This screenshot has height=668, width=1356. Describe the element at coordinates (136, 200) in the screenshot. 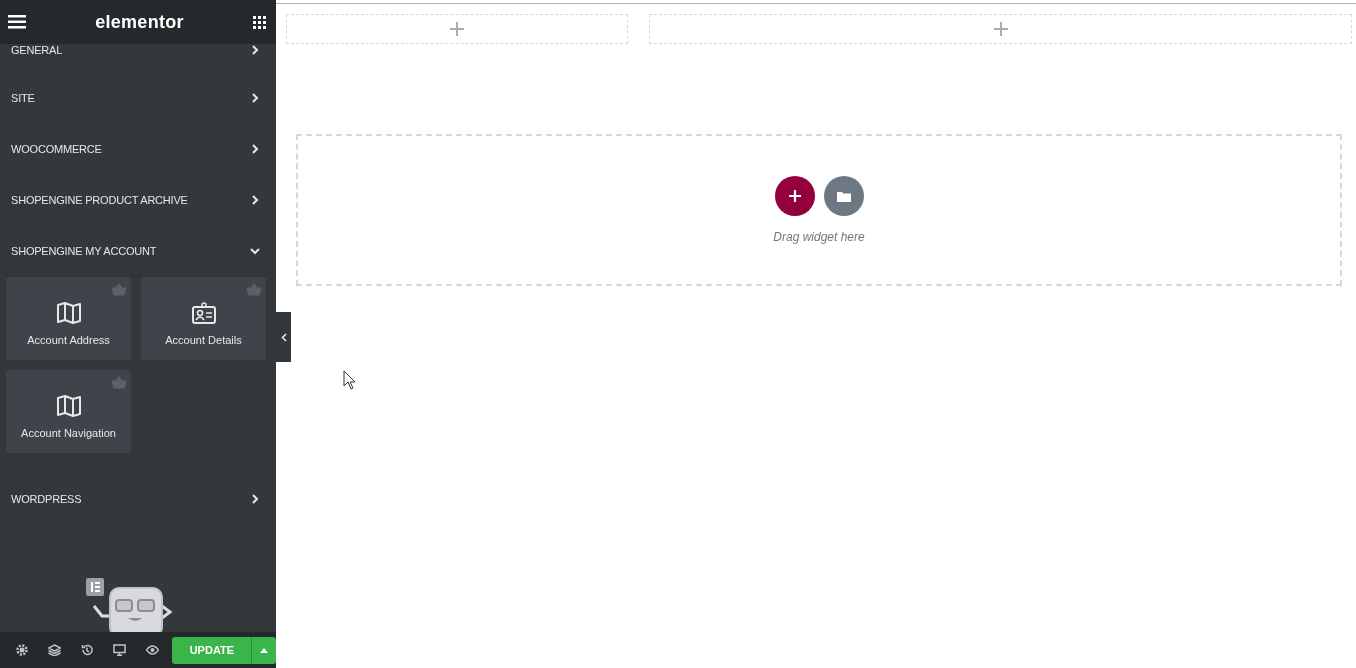

I see `category-header: SHOPENGINE PRODUCT ARCHIVE` at that location.